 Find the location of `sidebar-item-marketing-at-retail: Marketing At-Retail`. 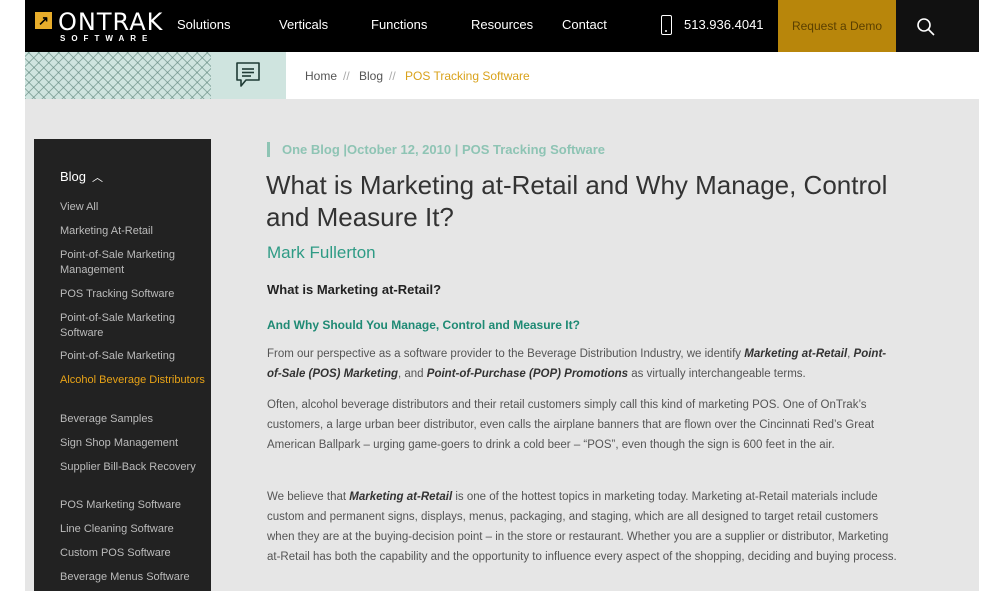

sidebar-item-marketing-at-retail: Marketing At-Retail is located at coordinates (132, 231).